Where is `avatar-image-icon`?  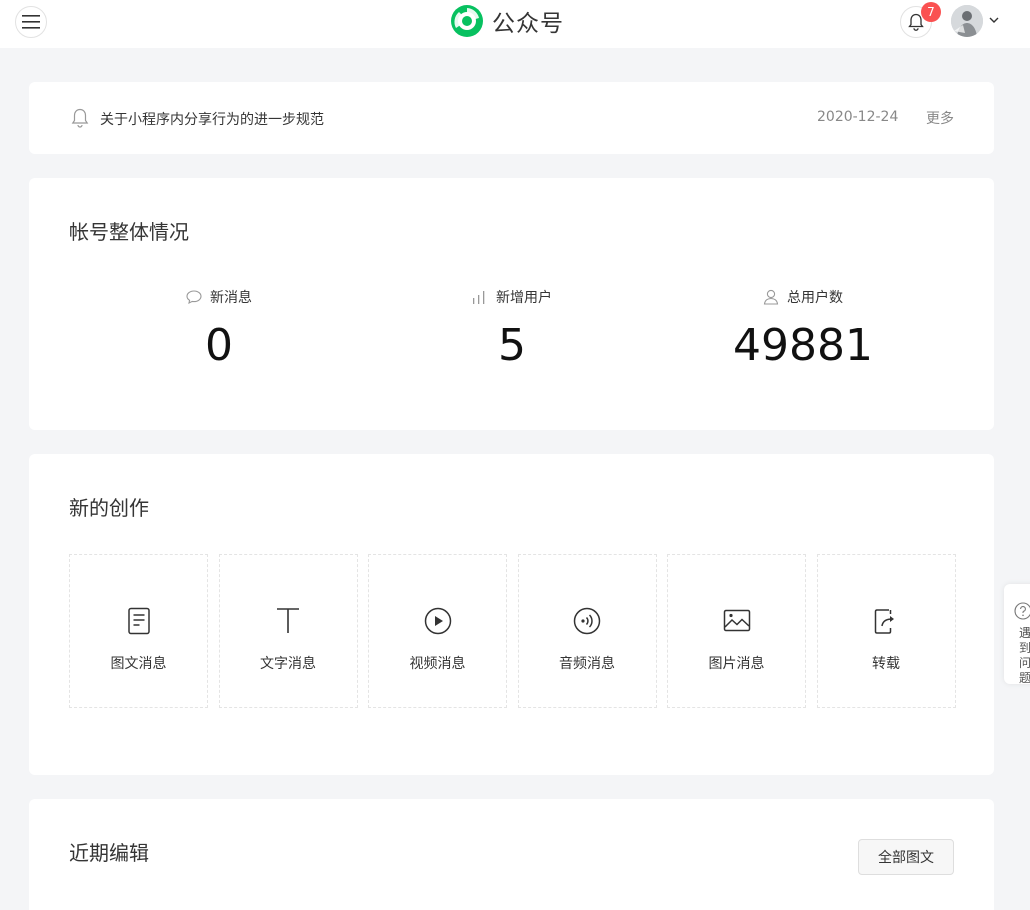 avatar-image-icon is located at coordinates (967, 21).